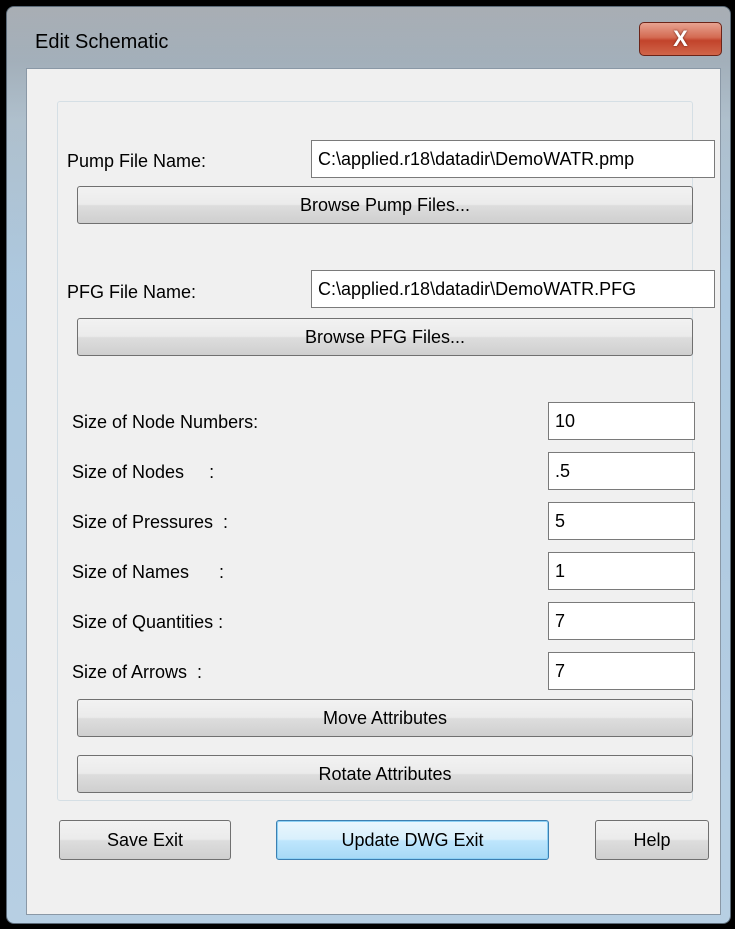 The height and width of the screenshot is (929, 735). Describe the element at coordinates (385, 718) in the screenshot. I see `move-attributes-button: Move Attributes` at that location.